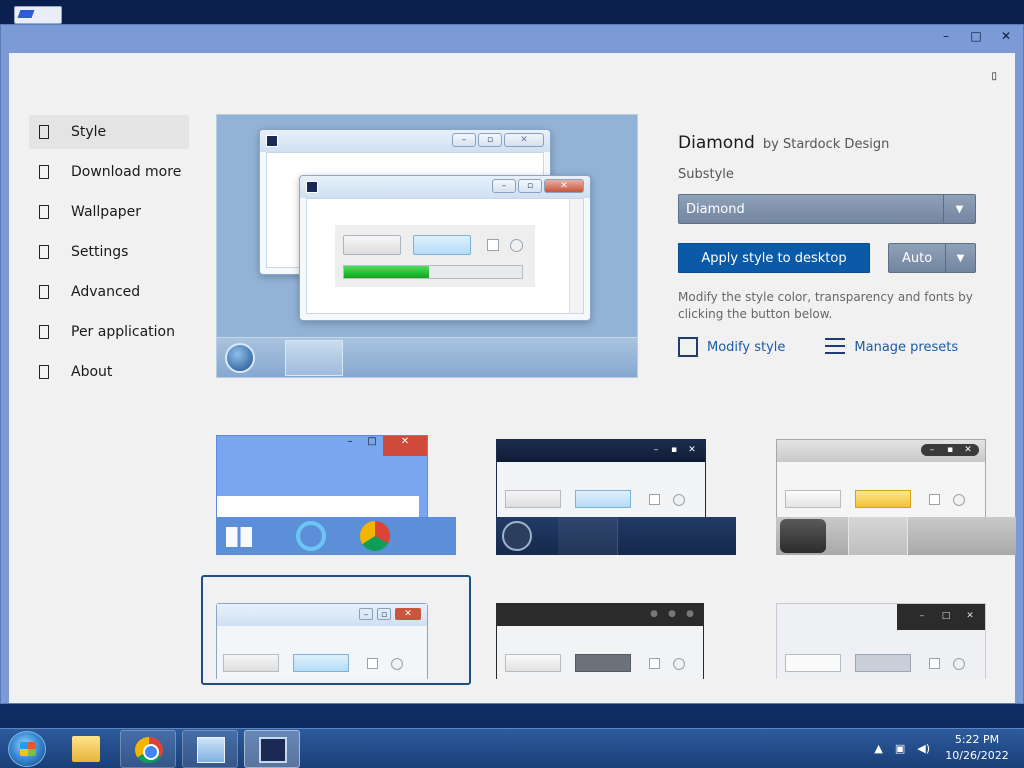 Image resolution: width=1024 pixels, height=768 pixels. I want to click on thumb-titlebar: – □ ✕, so click(322, 447).